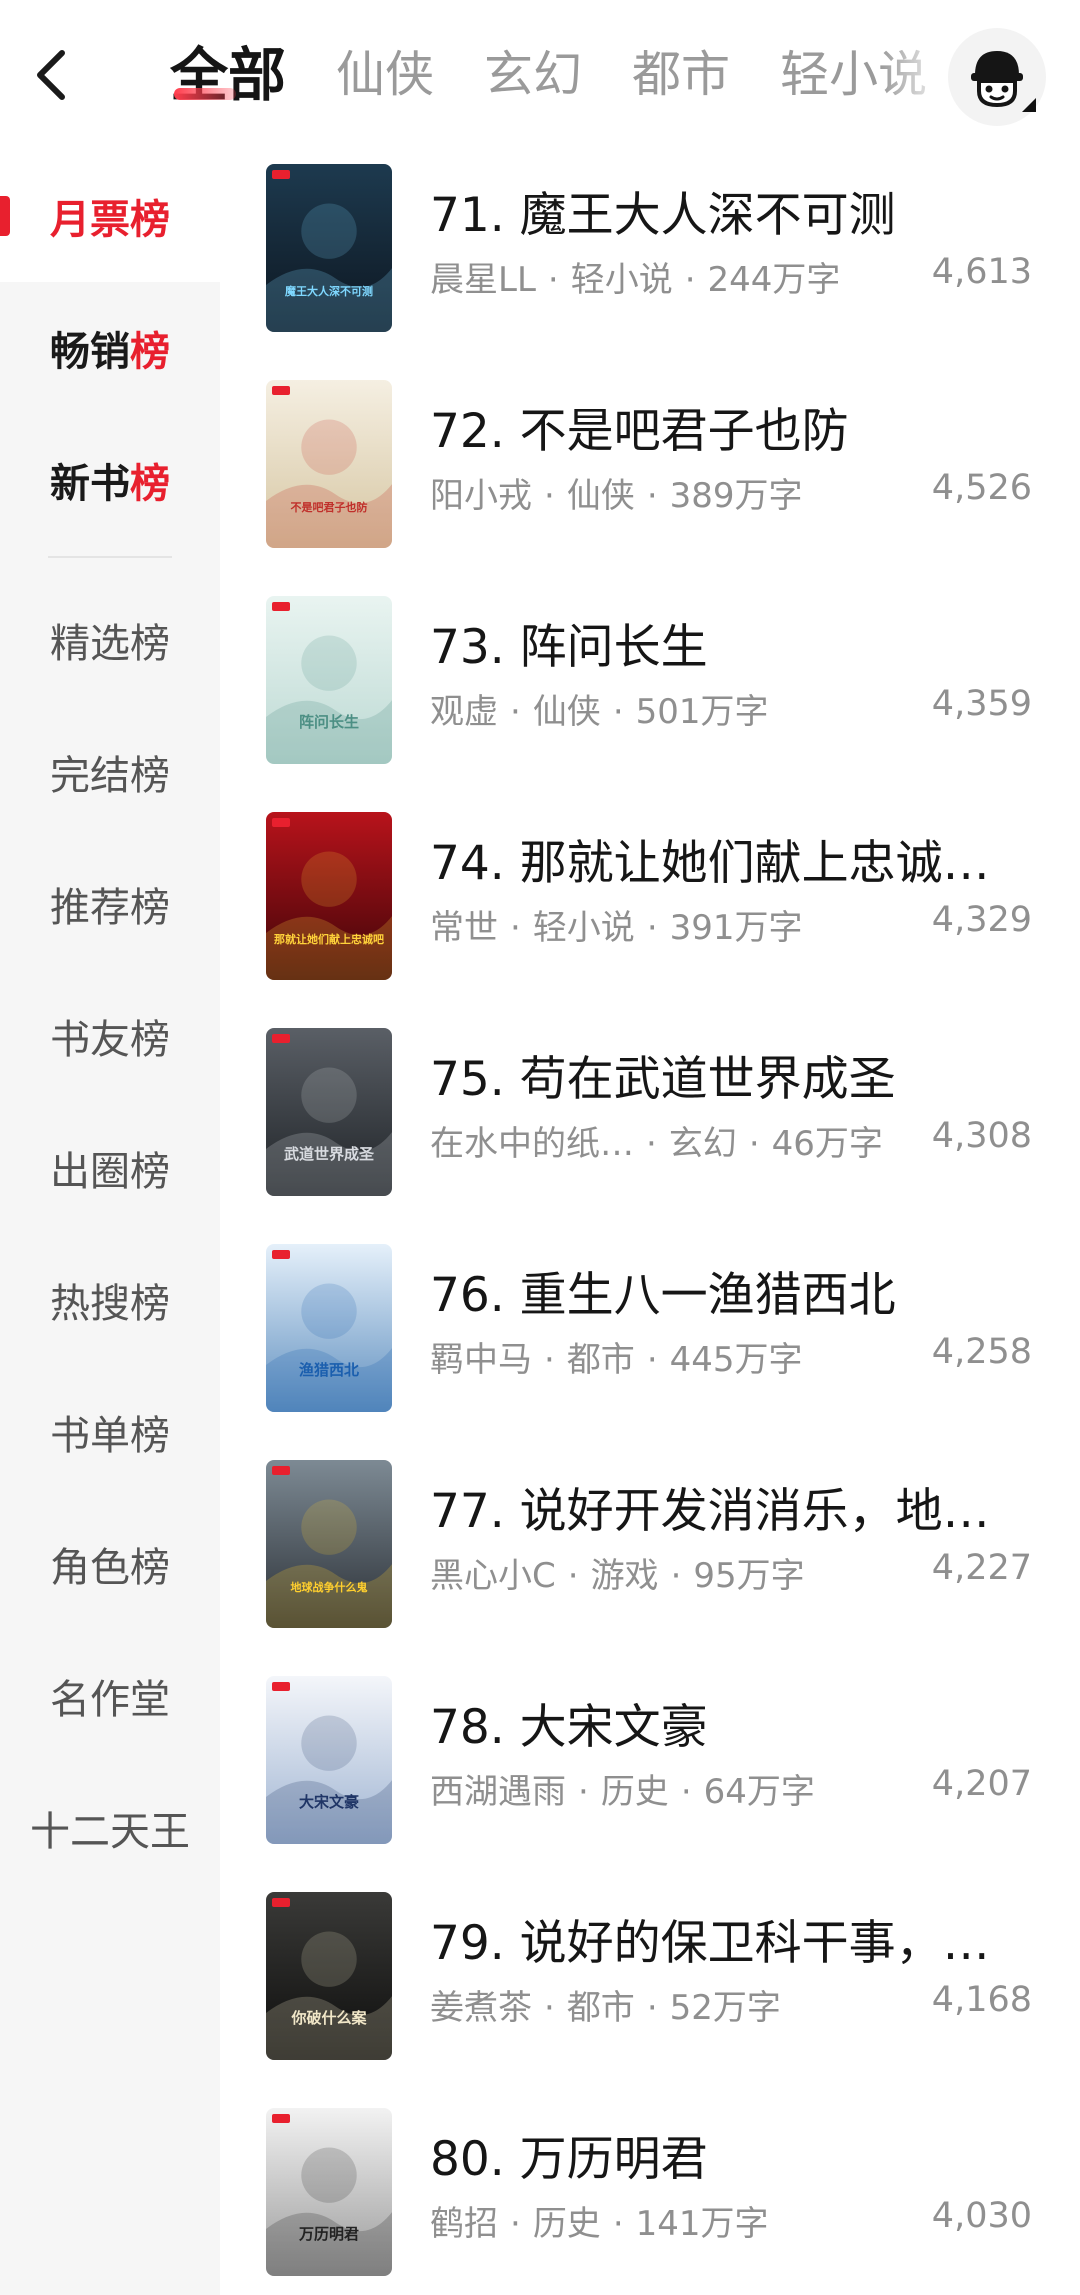 The height and width of the screenshot is (2295, 1080). Describe the element at coordinates (981, 704) in the screenshot. I see `ticket-count: 4,359` at that location.